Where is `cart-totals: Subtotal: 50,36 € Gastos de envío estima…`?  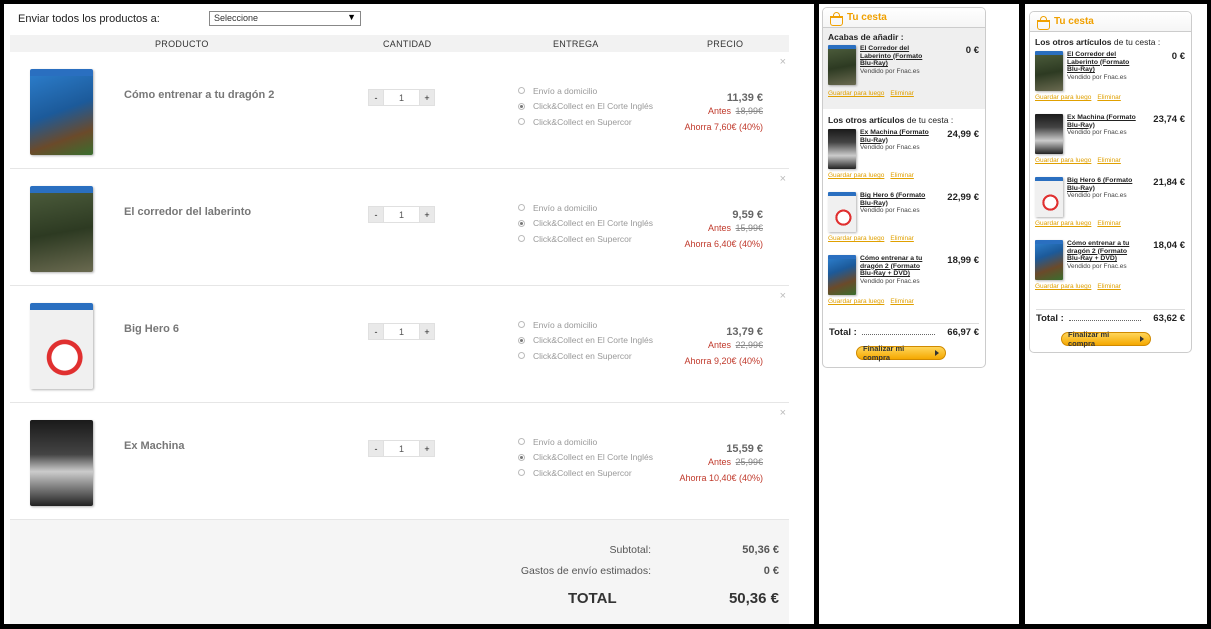 cart-totals: Subtotal: 50,36 € Gastos de envío estima… is located at coordinates (399, 572).